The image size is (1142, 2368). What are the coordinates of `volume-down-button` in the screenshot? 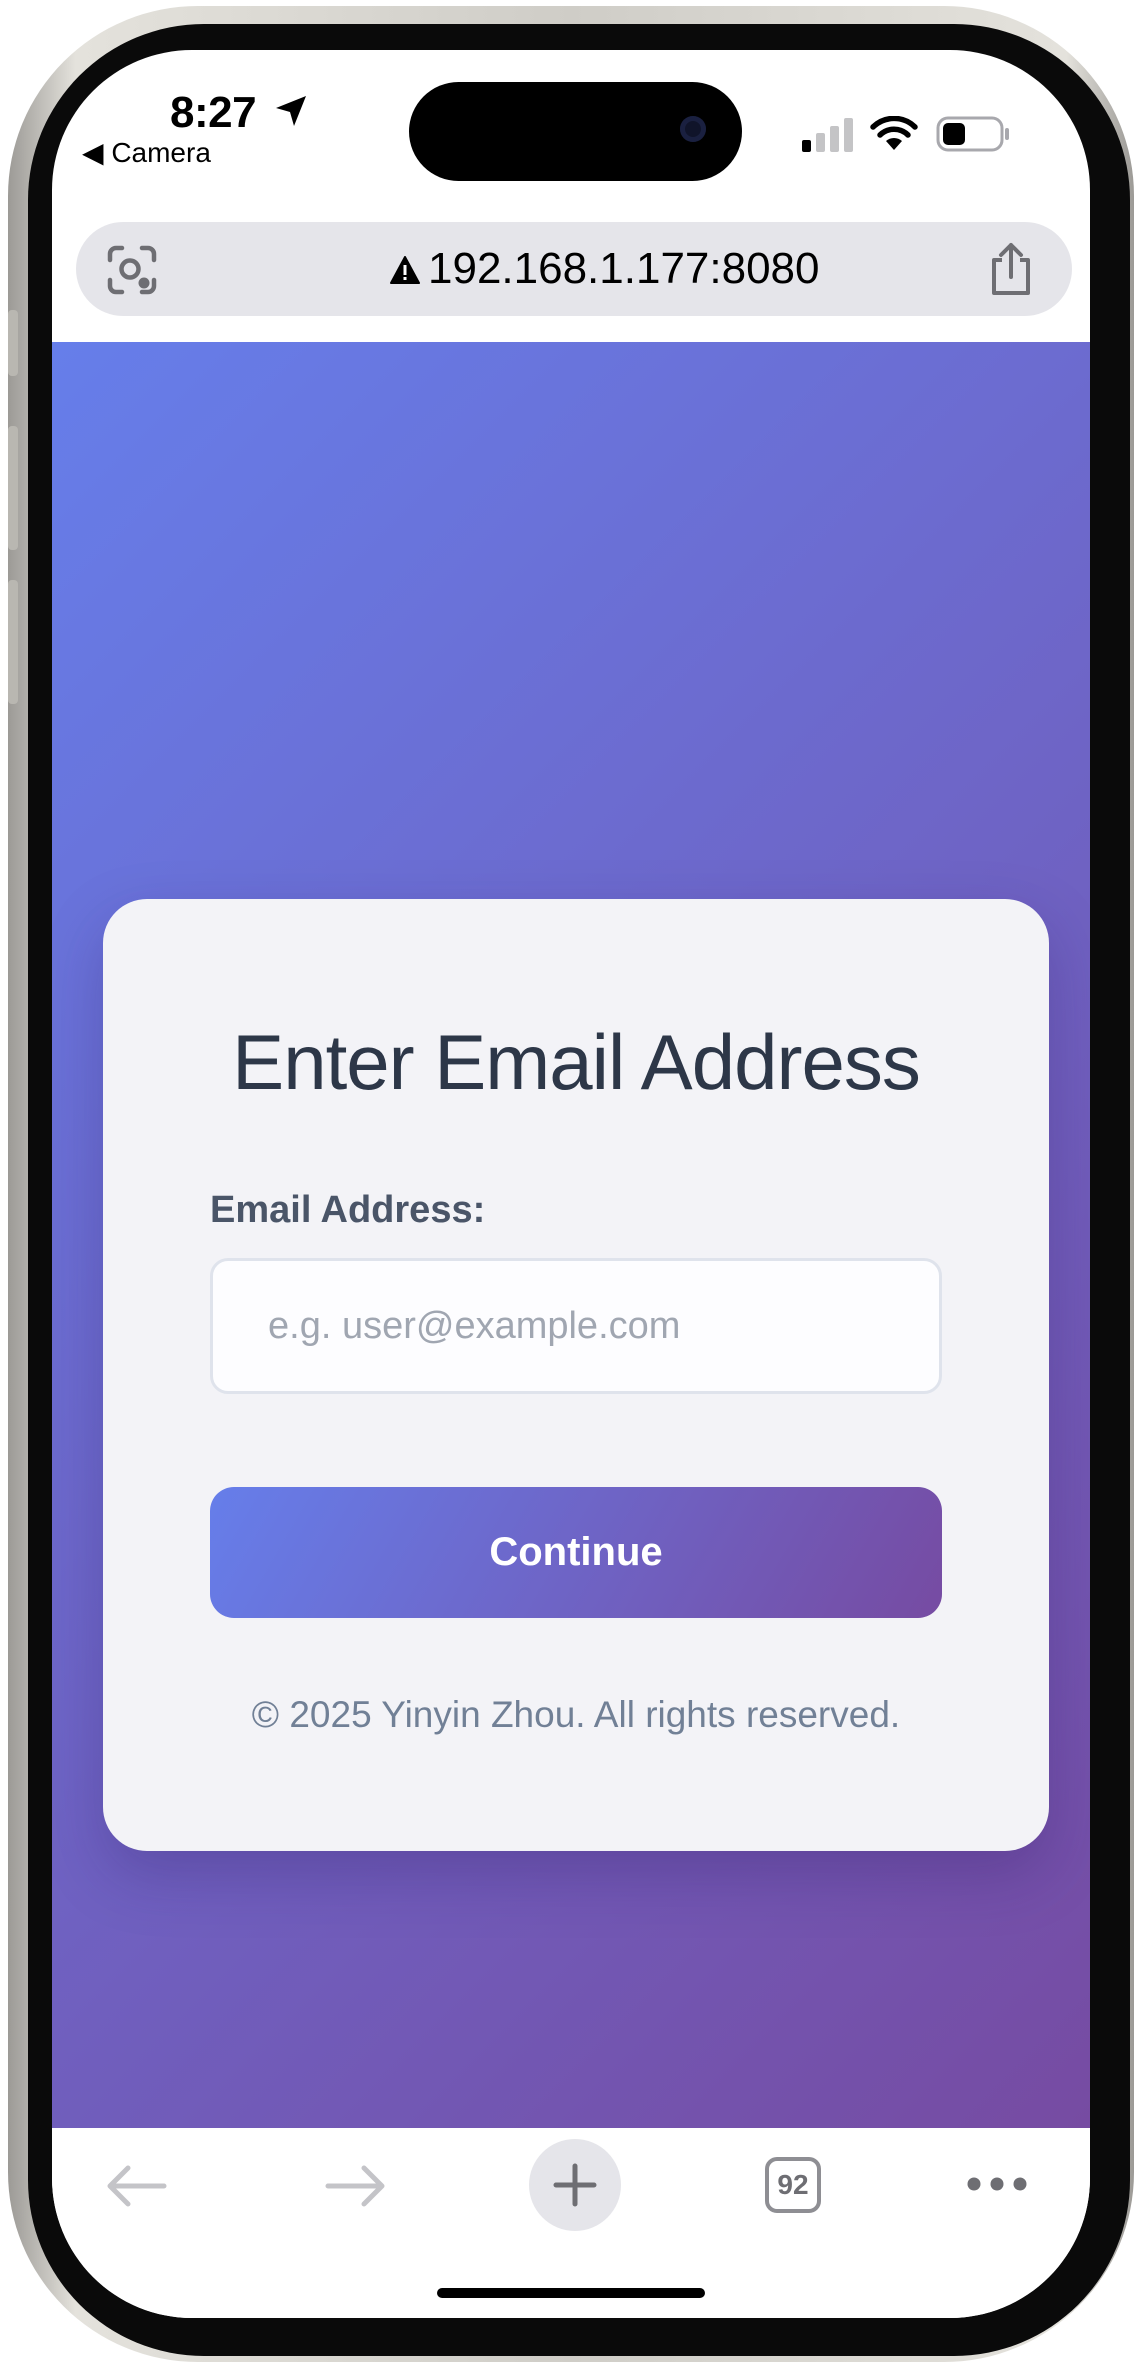 It's located at (13, 642).